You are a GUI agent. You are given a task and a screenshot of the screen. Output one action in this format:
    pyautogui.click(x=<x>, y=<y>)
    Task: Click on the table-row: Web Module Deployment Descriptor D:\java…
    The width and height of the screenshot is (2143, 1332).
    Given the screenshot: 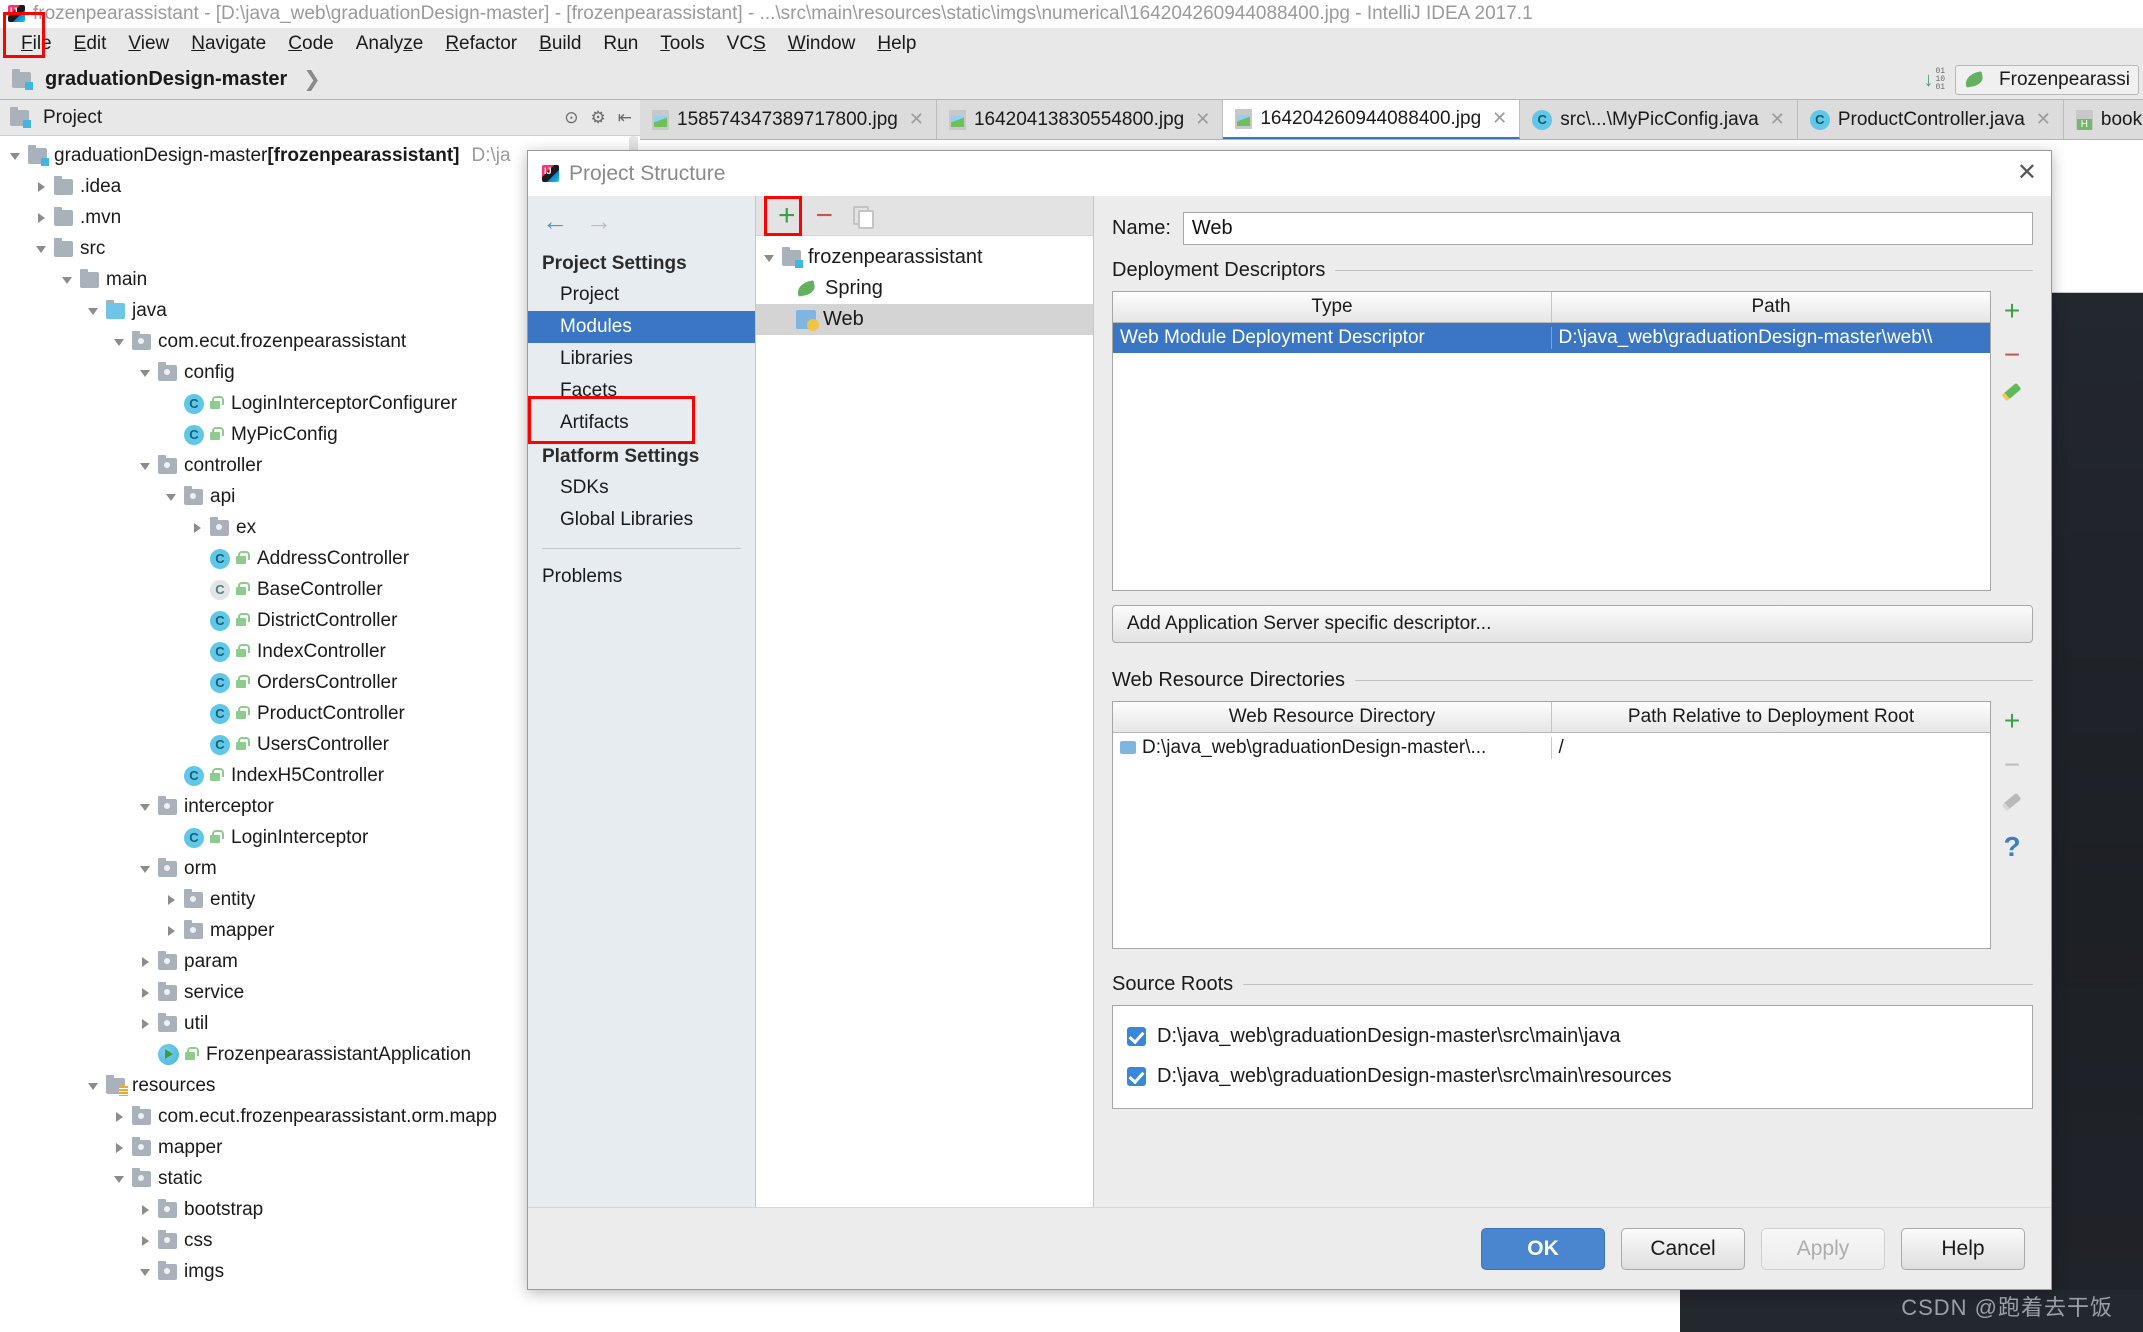 What is the action you would take?
    pyautogui.click(x=1551, y=338)
    